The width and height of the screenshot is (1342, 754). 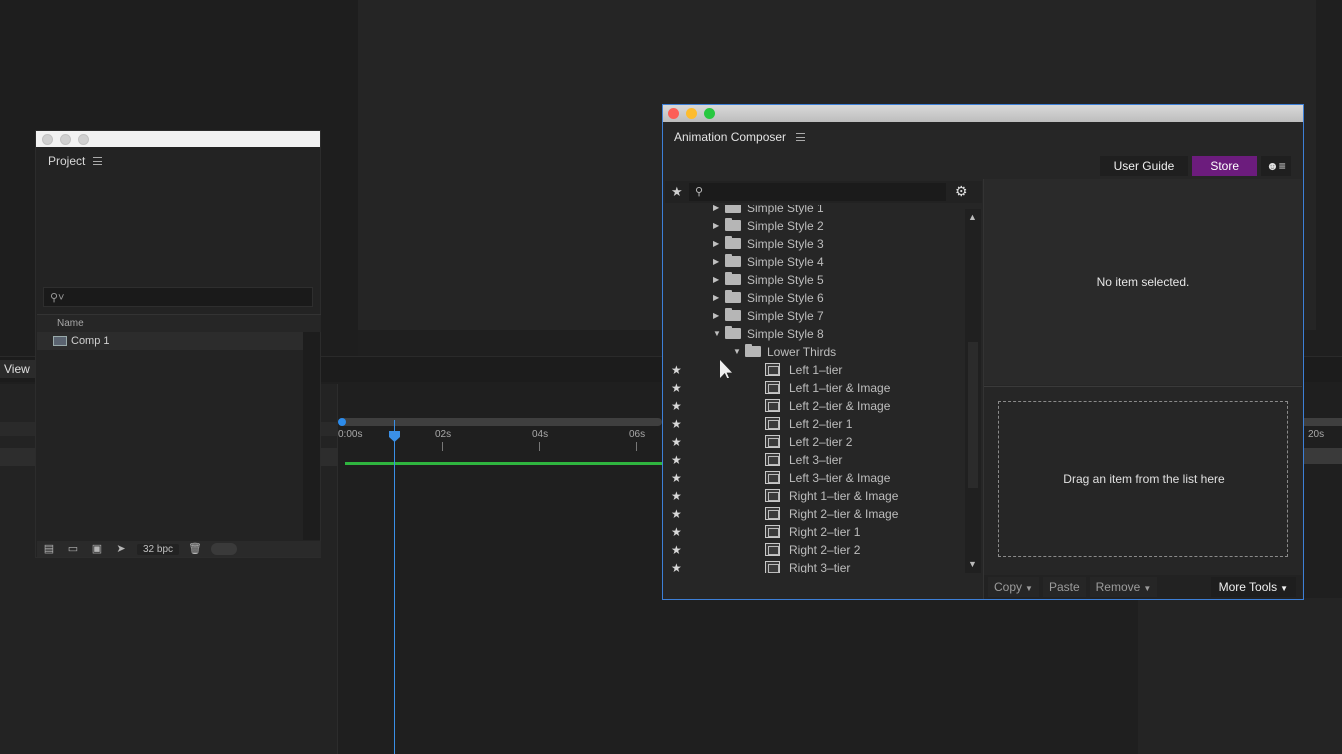 I want to click on tree-preset: ★ Left 3–tier & Image, so click(x=815, y=478).